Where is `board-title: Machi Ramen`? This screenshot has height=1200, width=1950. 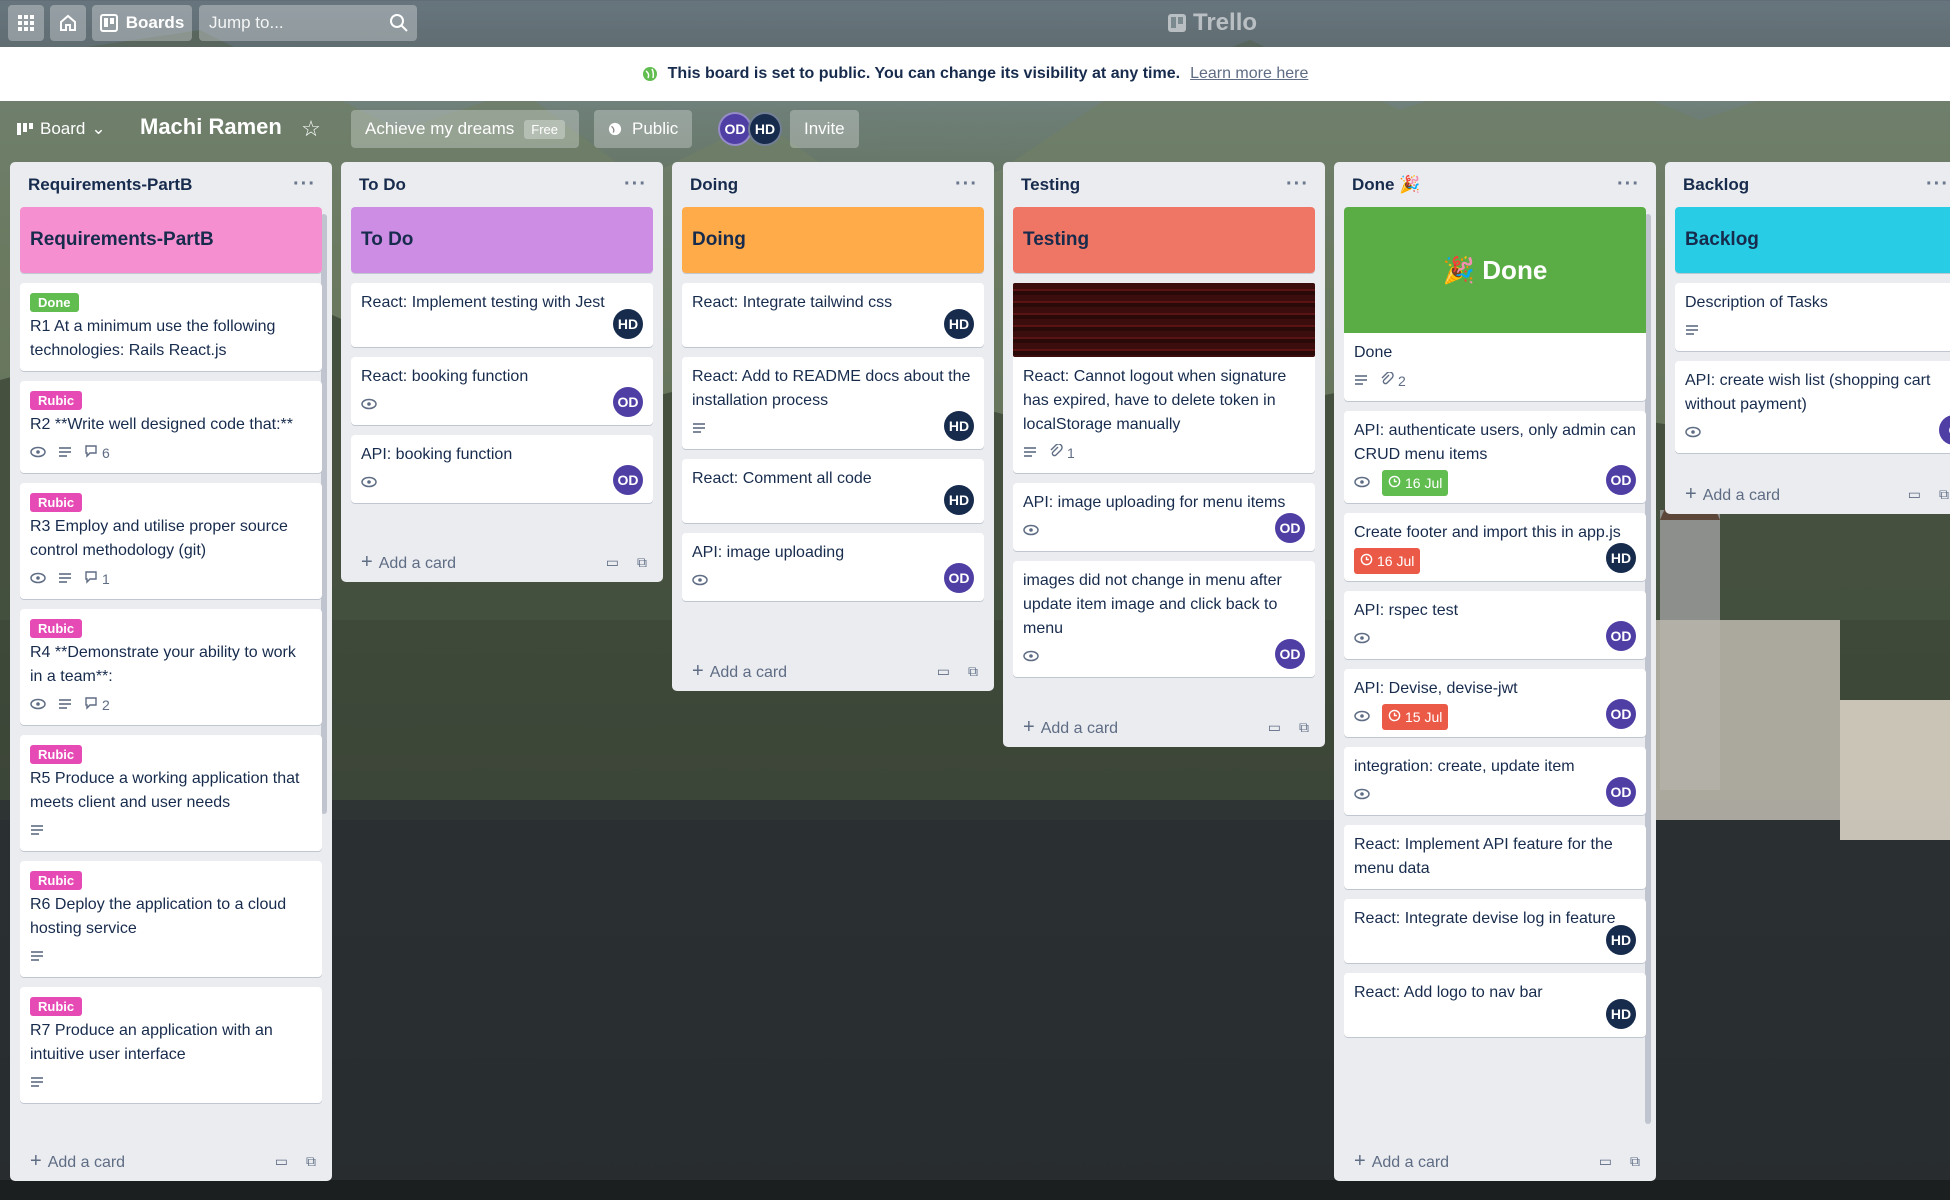
board-title: Machi Ramen is located at coordinates (211, 127).